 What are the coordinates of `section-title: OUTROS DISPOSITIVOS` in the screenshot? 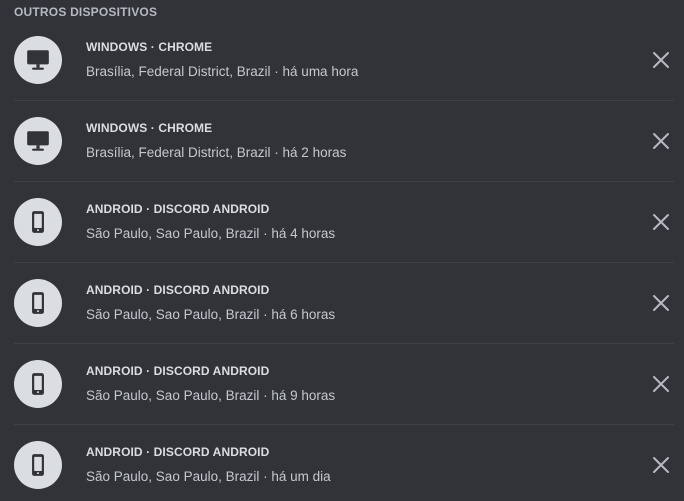 It's located at (86, 12).